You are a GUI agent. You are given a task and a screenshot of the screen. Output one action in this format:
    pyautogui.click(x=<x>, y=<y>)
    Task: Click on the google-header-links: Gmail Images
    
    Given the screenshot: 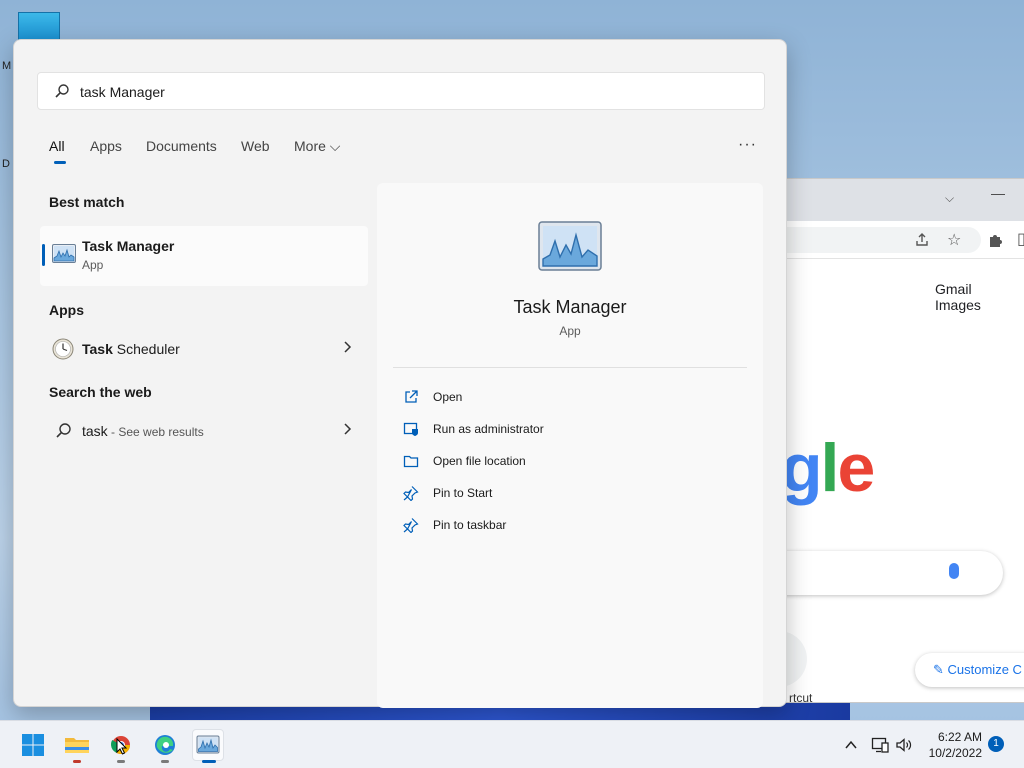 What is the action you would take?
    pyautogui.click(x=979, y=297)
    